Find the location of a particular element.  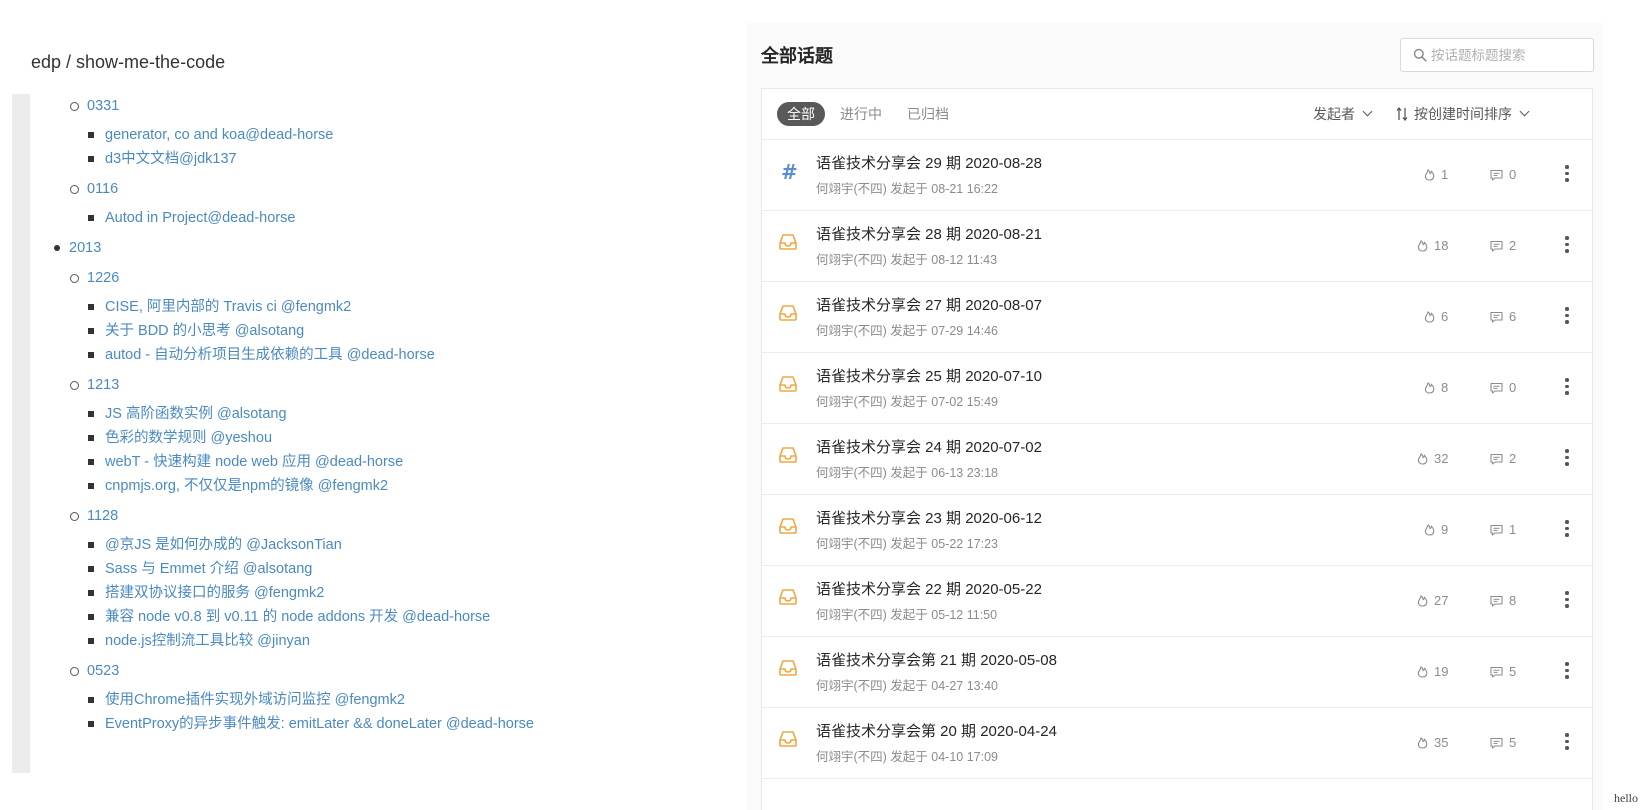

article-link: cnpmjs.org, 不仅仅是npm的镜像 is located at coordinates (209, 486).